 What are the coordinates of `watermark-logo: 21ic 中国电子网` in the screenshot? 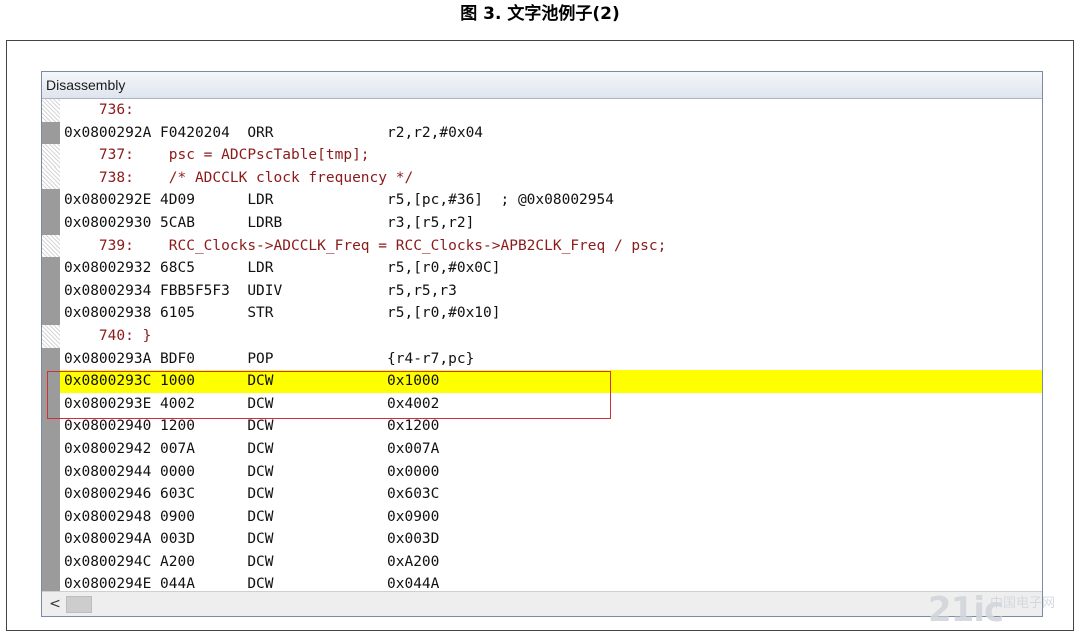 It's located at (1001, 610).